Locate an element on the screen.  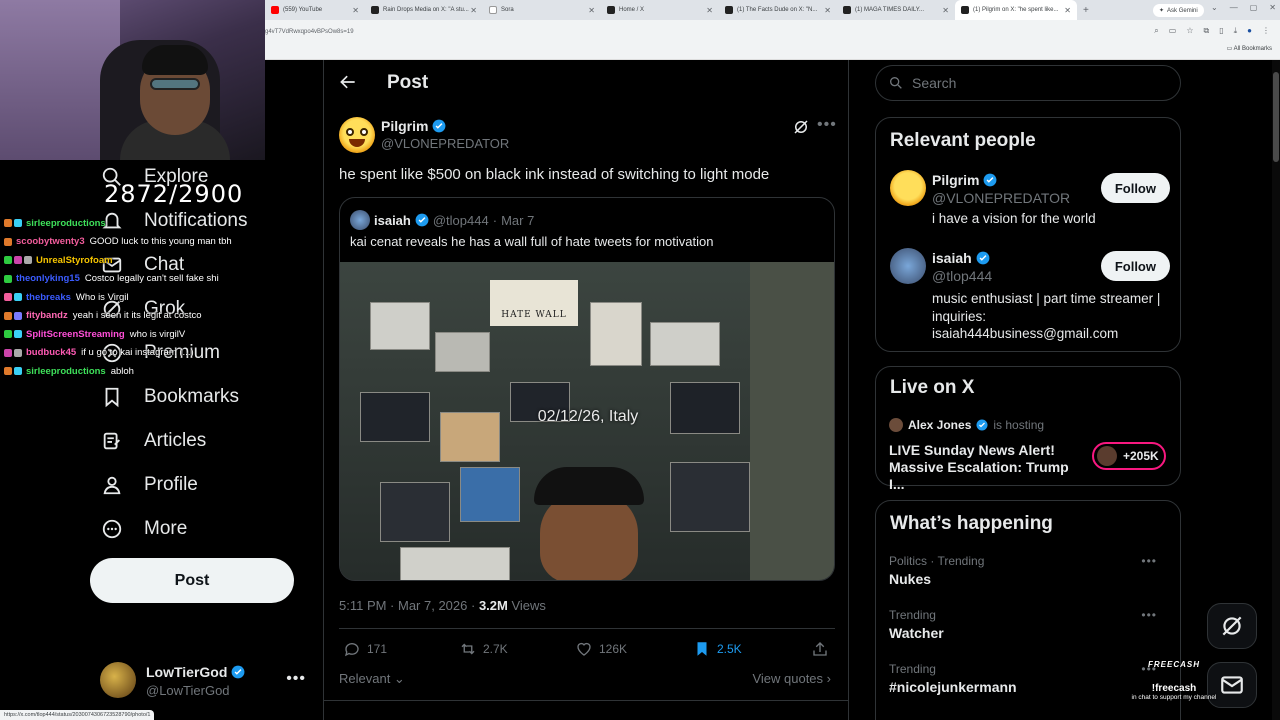
person-name: isaiah is located at coordinates (961, 258).